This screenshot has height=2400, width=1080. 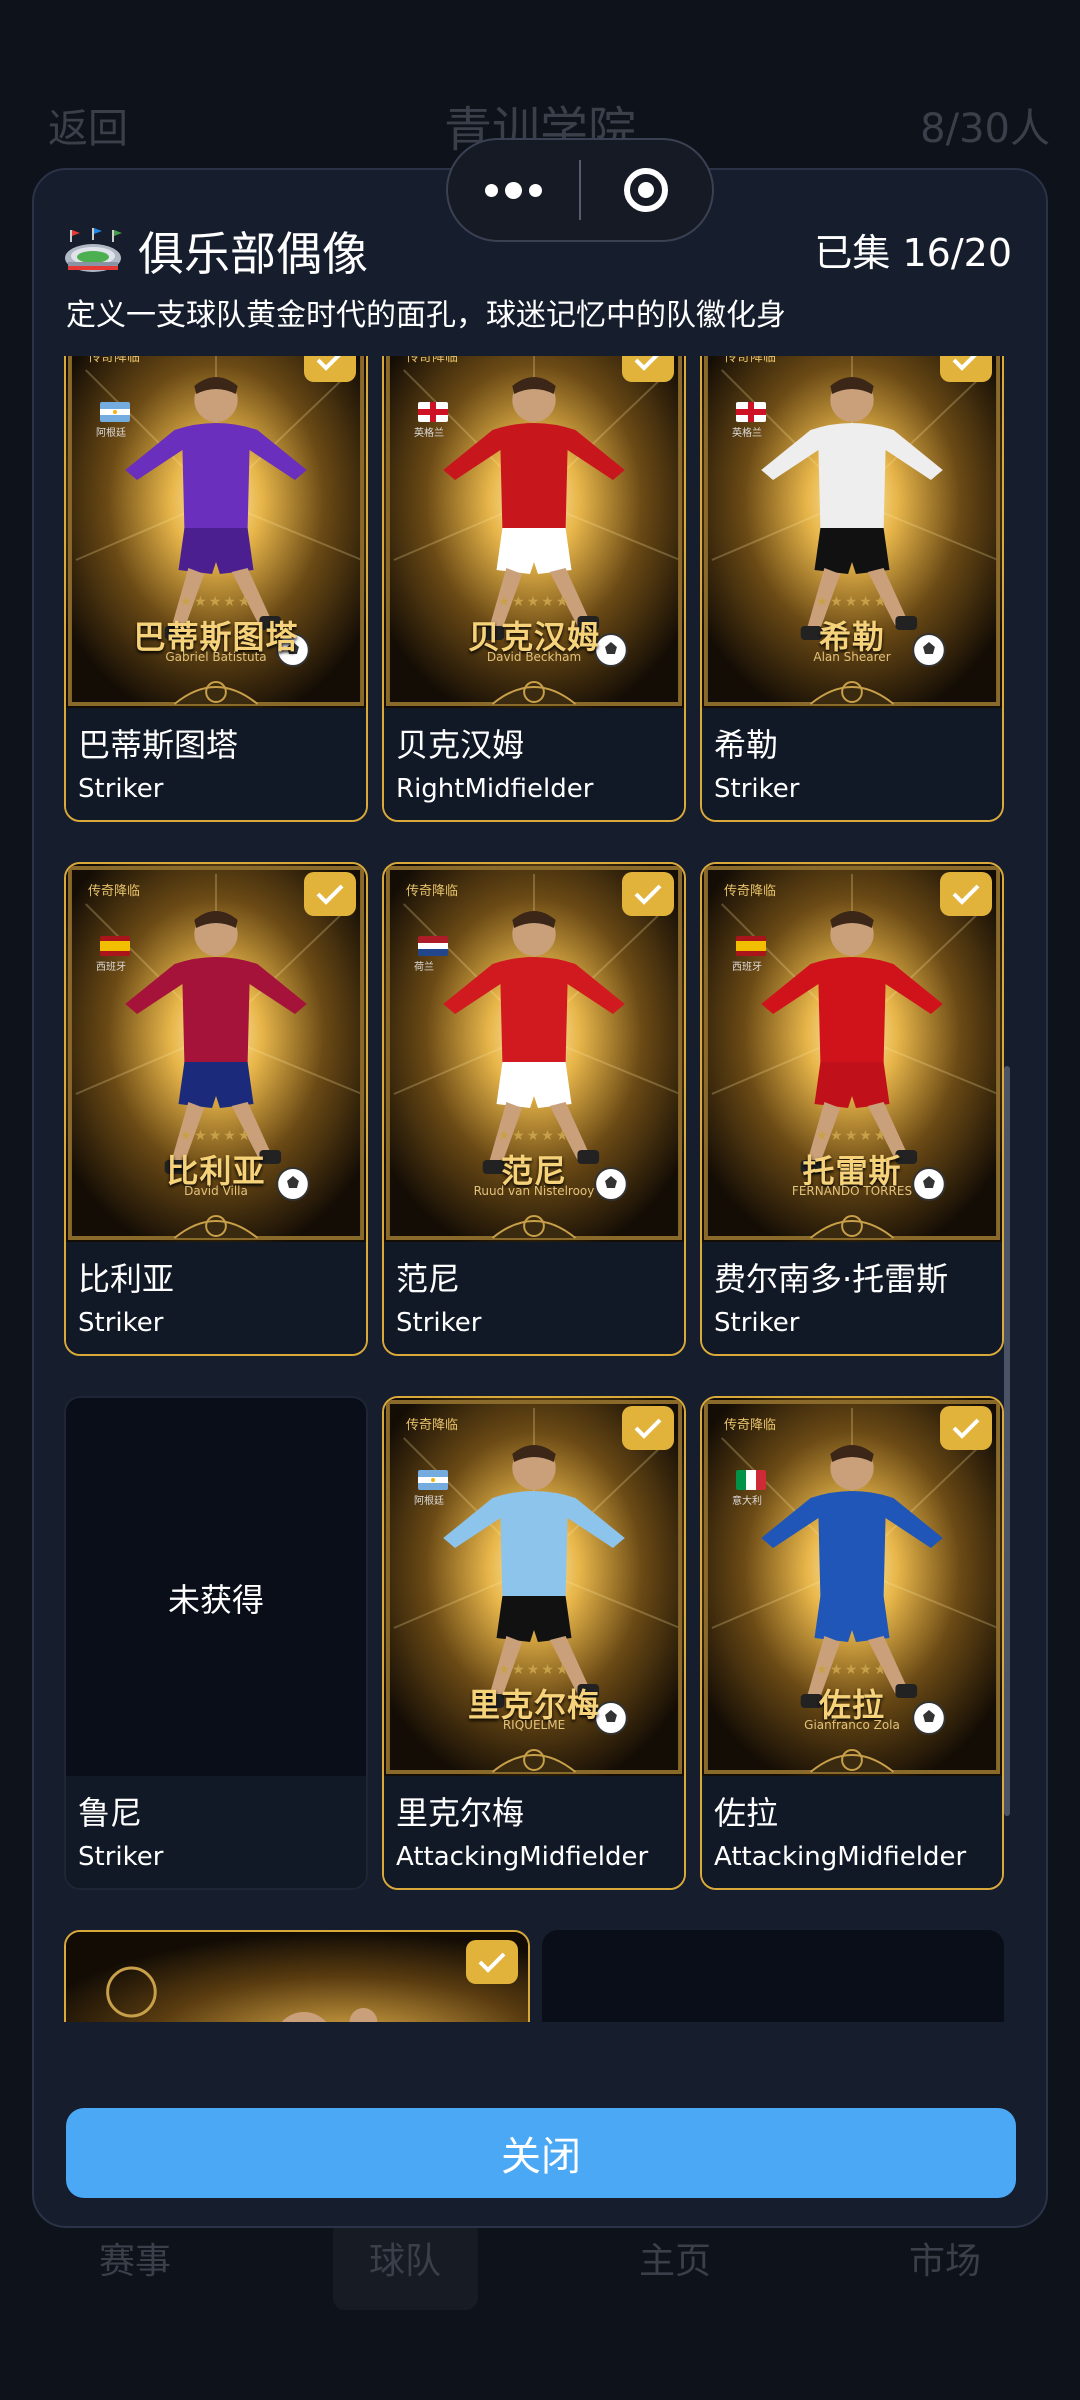 What do you see at coordinates (216, 1191) in the screenshot?
I see `art-name-en: David Villa` at bounding box center [216, 1191].